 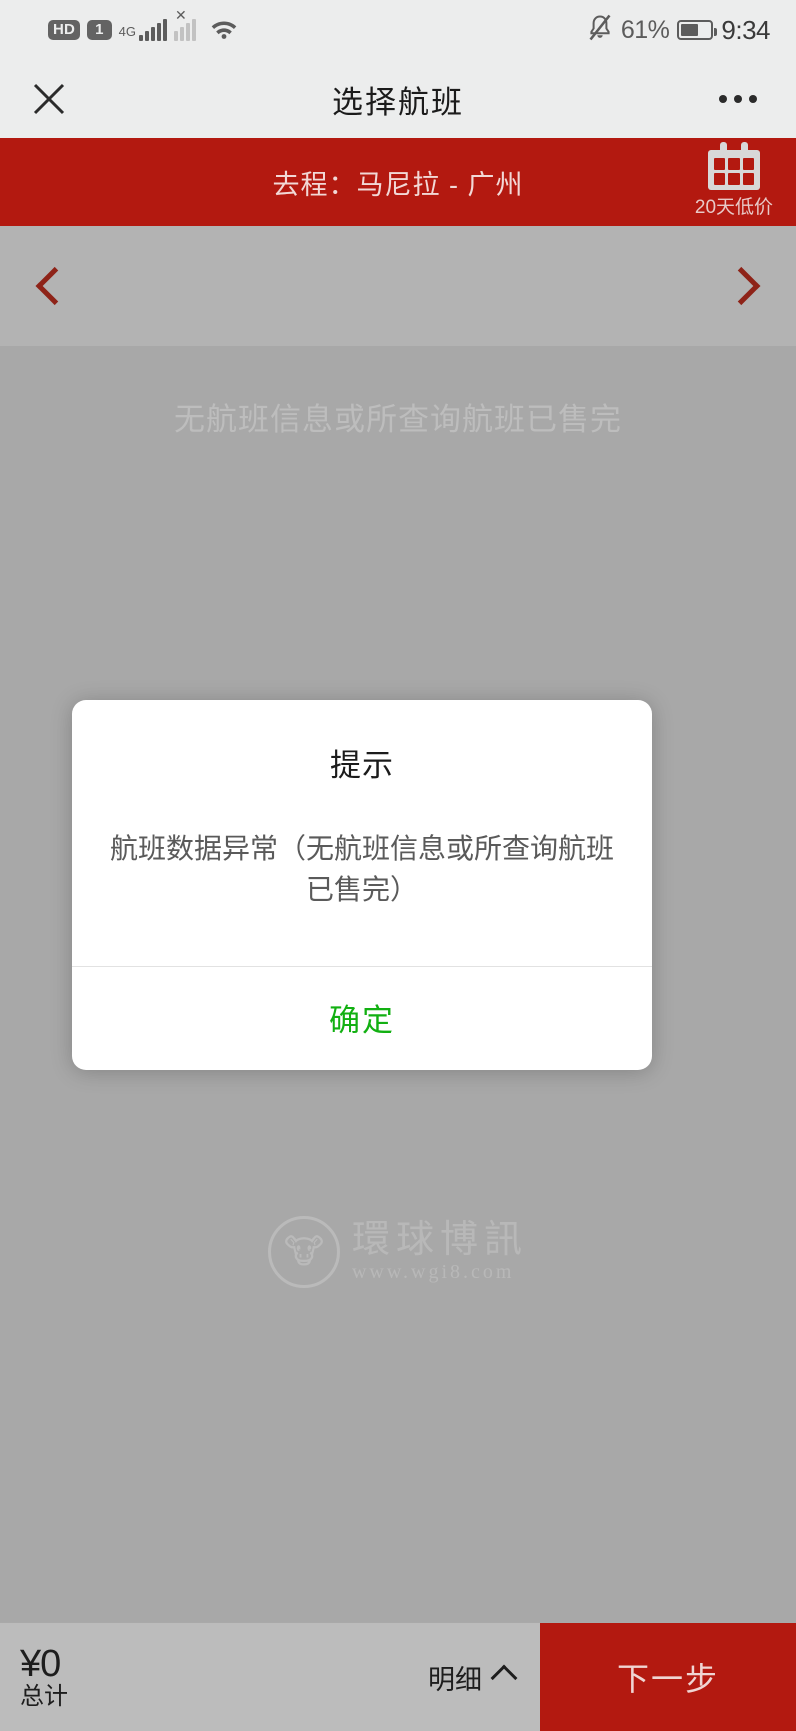 What do you see at coordinates (744, 286) in the screenshot?
I see `chevron-right-icon` at bounding box center [744, 286].